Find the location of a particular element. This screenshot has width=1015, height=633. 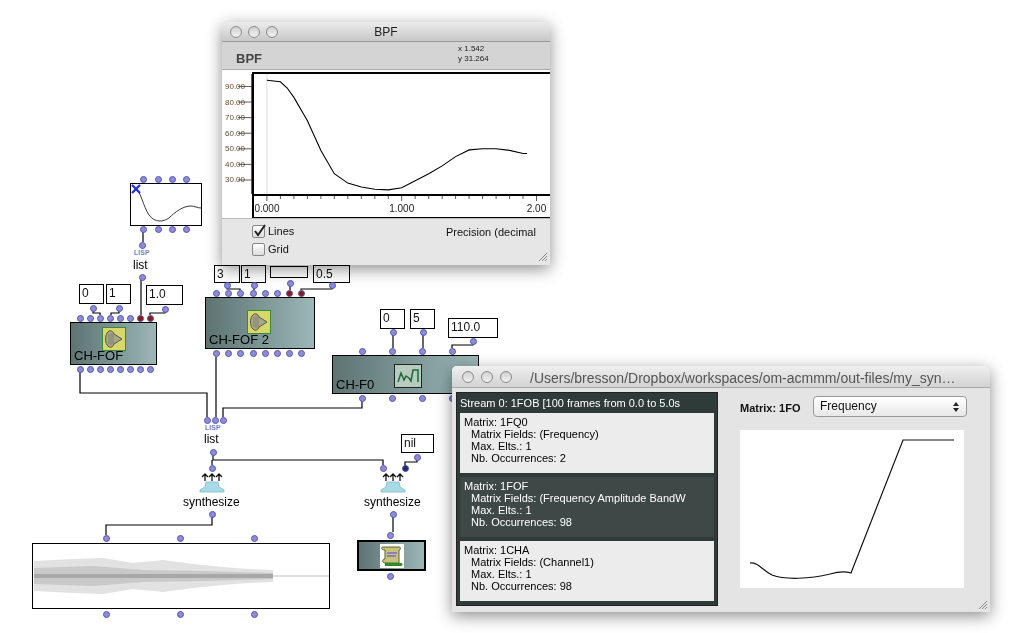

y-tick-label: 30.00 is located at coordinates (235, 180).